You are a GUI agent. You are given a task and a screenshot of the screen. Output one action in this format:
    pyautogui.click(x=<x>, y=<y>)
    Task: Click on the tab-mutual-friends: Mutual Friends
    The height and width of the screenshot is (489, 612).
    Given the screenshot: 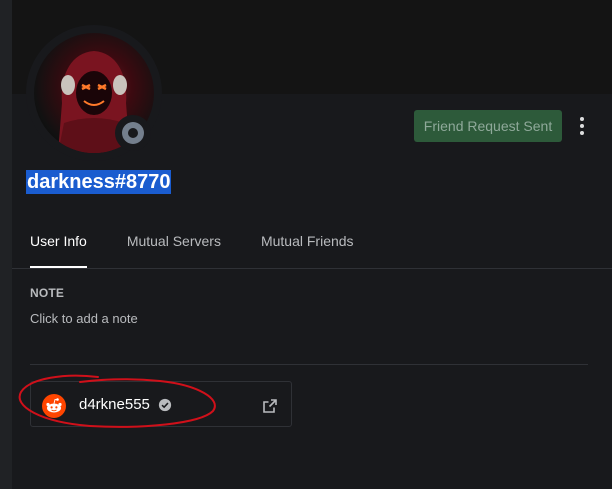 What is the action you would take?
    pyautogui.click(x=307, y=250)
    